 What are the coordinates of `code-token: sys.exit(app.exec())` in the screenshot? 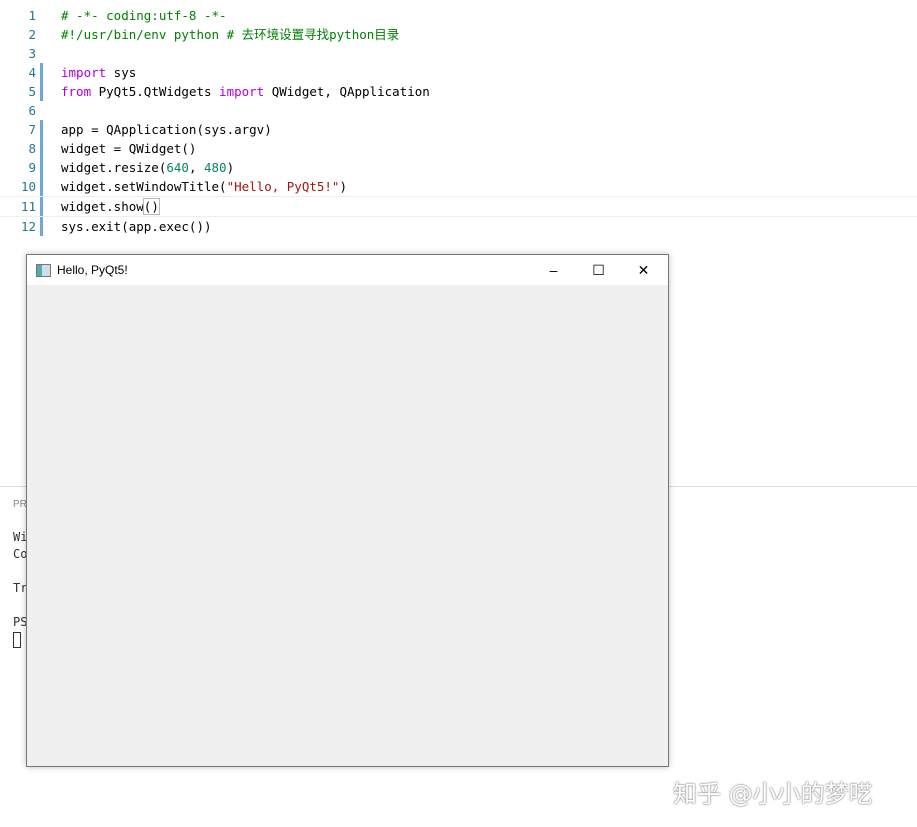 It's located at (136, 226).